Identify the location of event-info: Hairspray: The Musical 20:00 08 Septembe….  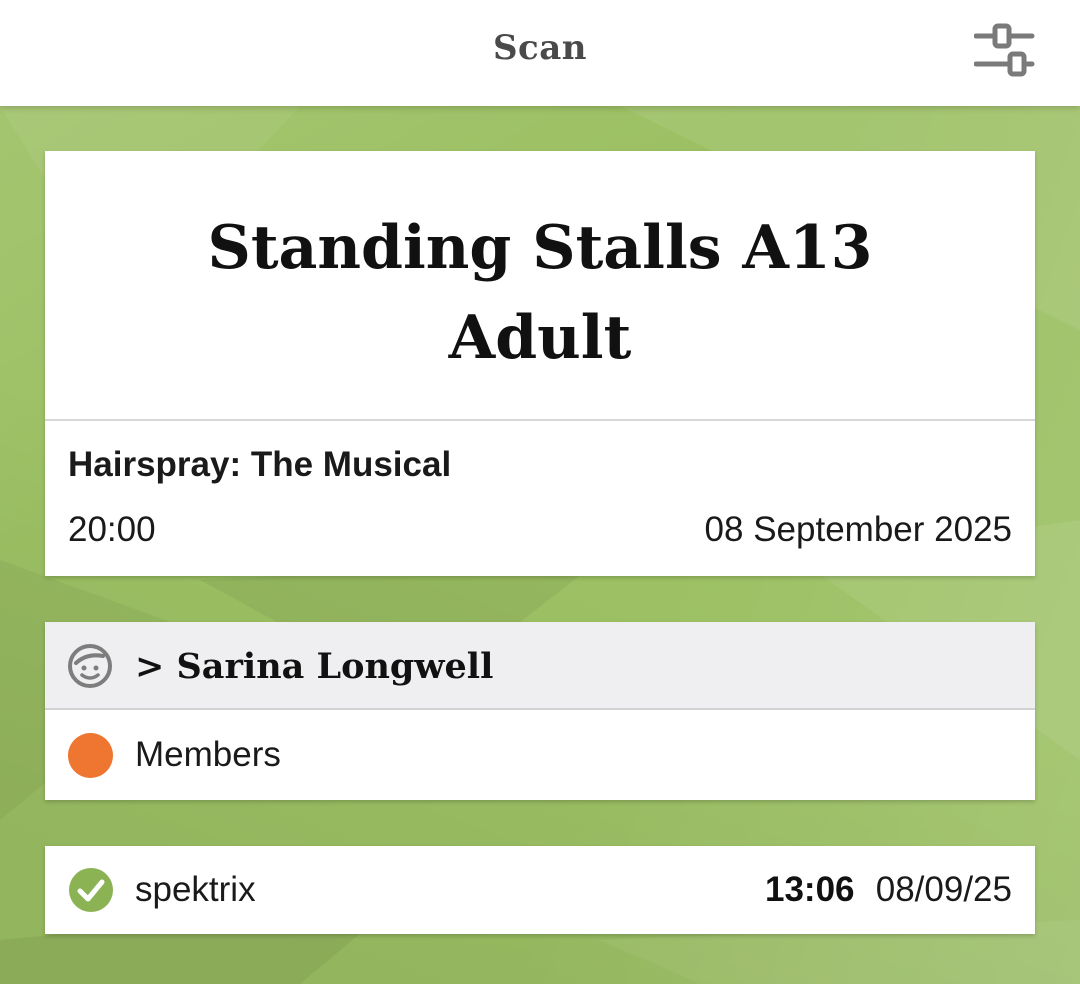
(540, 498).